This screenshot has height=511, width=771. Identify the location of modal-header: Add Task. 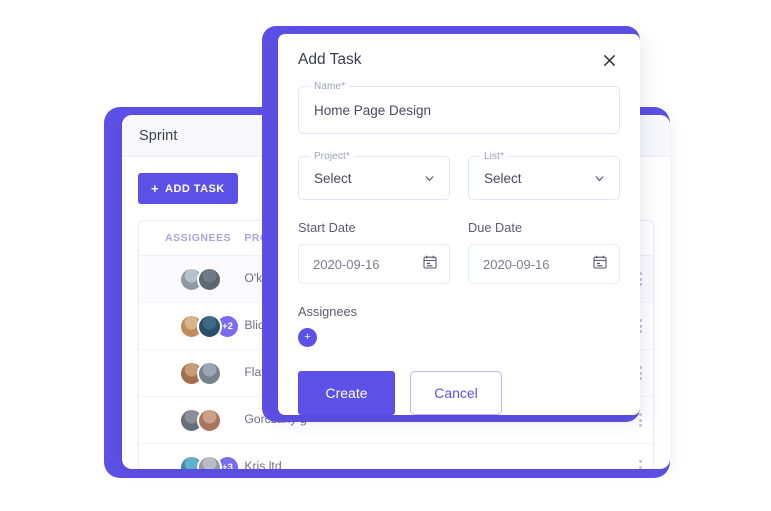
(459, 60).